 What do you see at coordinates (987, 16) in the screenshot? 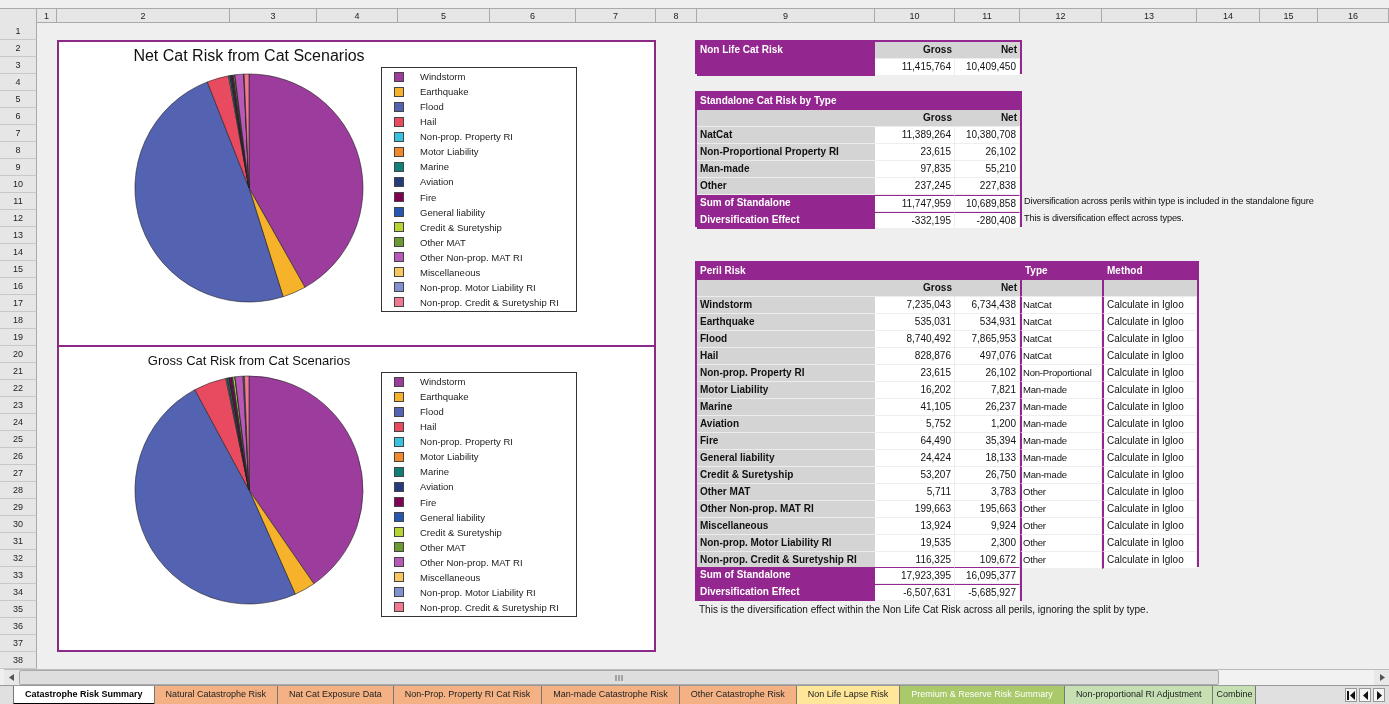
I see `column-header: 11` at bounding box center [987, 16].